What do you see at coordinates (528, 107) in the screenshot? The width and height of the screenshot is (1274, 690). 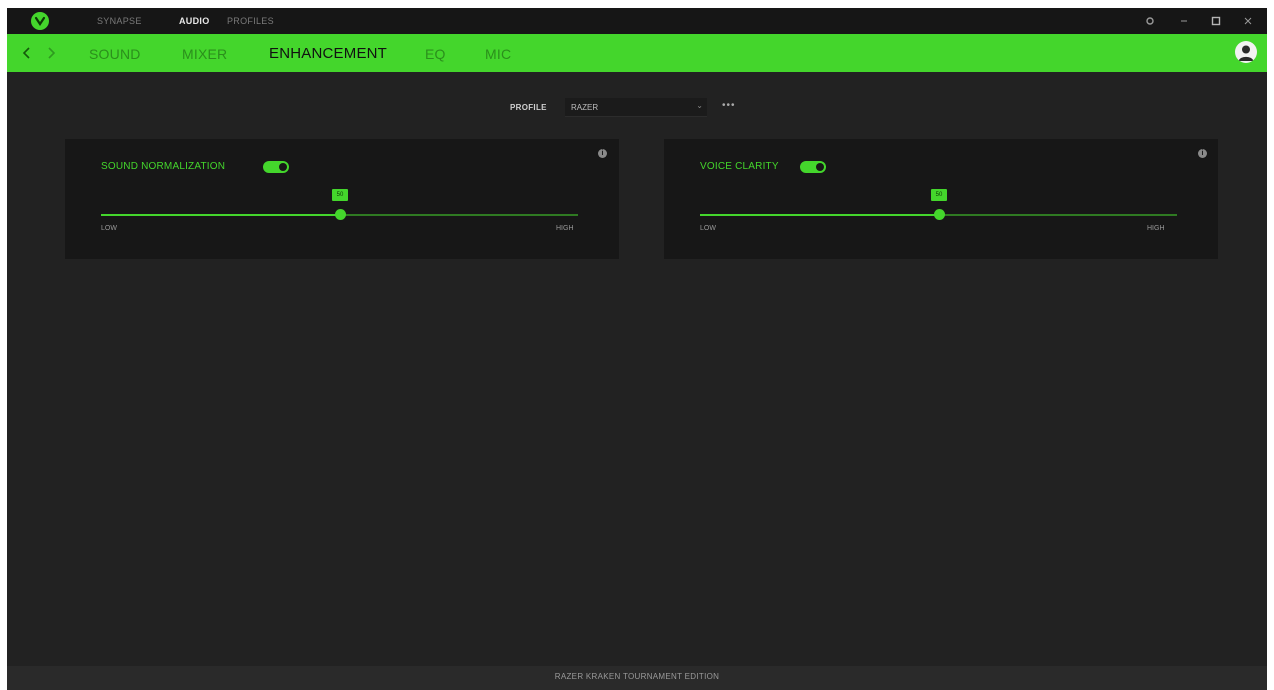 I see `profile-label: PROFILE` at bounding box center [528, 107].